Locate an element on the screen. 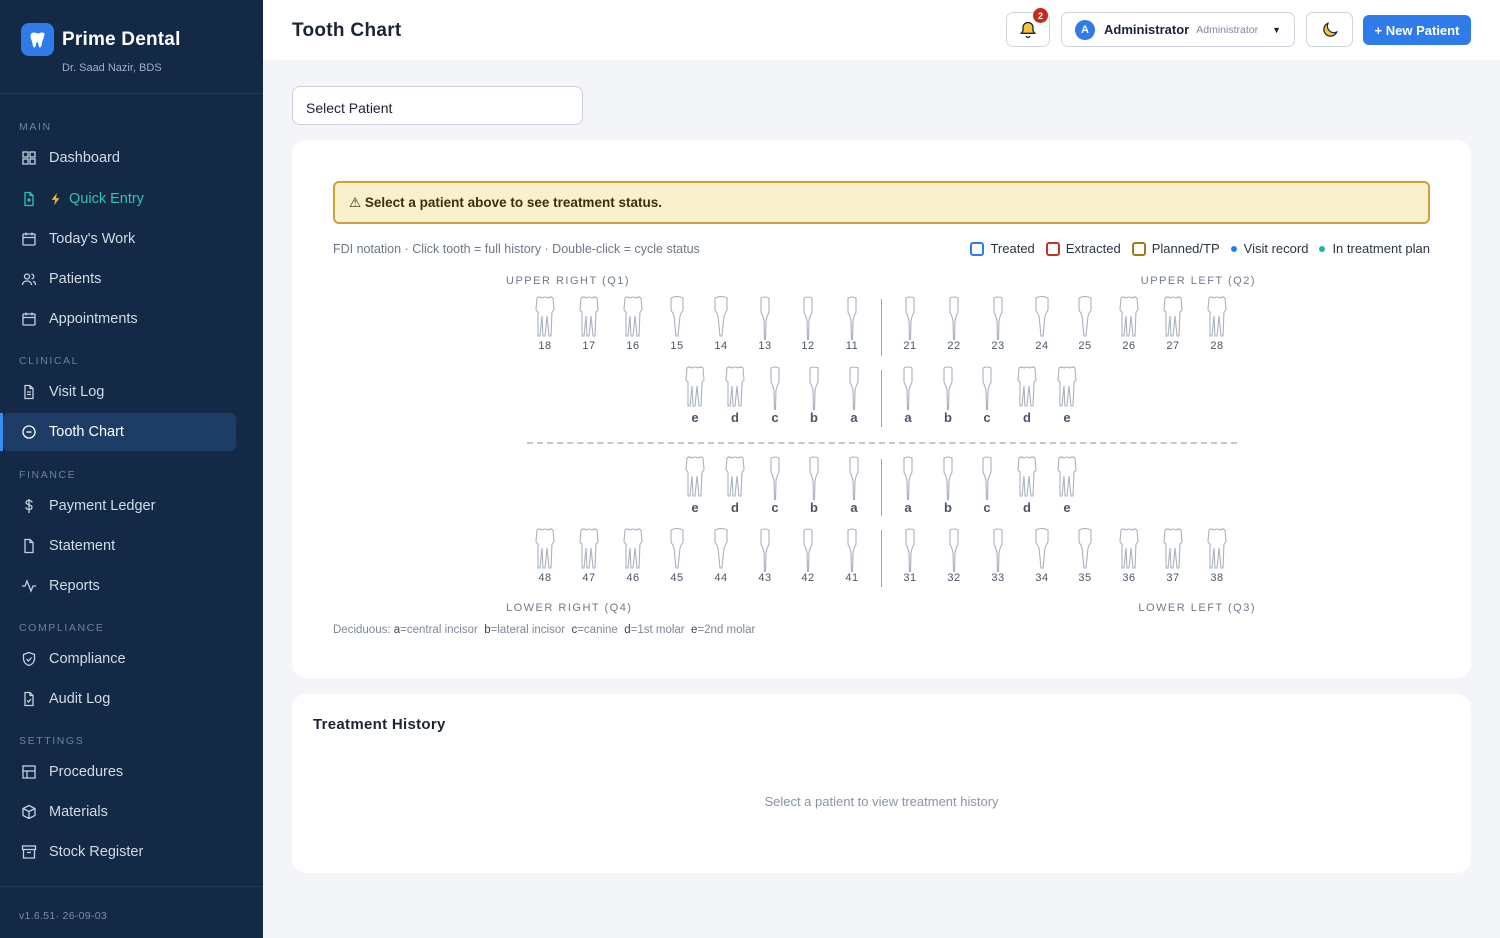 Image resolution: width=1500 pixels, height=938 pixels. user-name: Administrator is located at coordinates (1147, 29).